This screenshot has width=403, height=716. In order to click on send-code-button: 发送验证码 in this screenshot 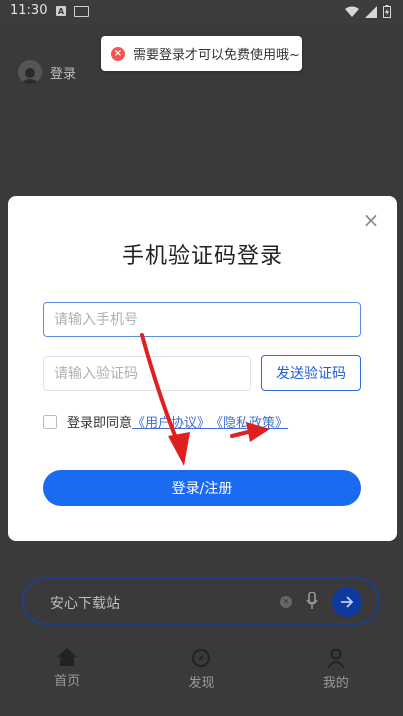, I will do `click(311, 373)`.